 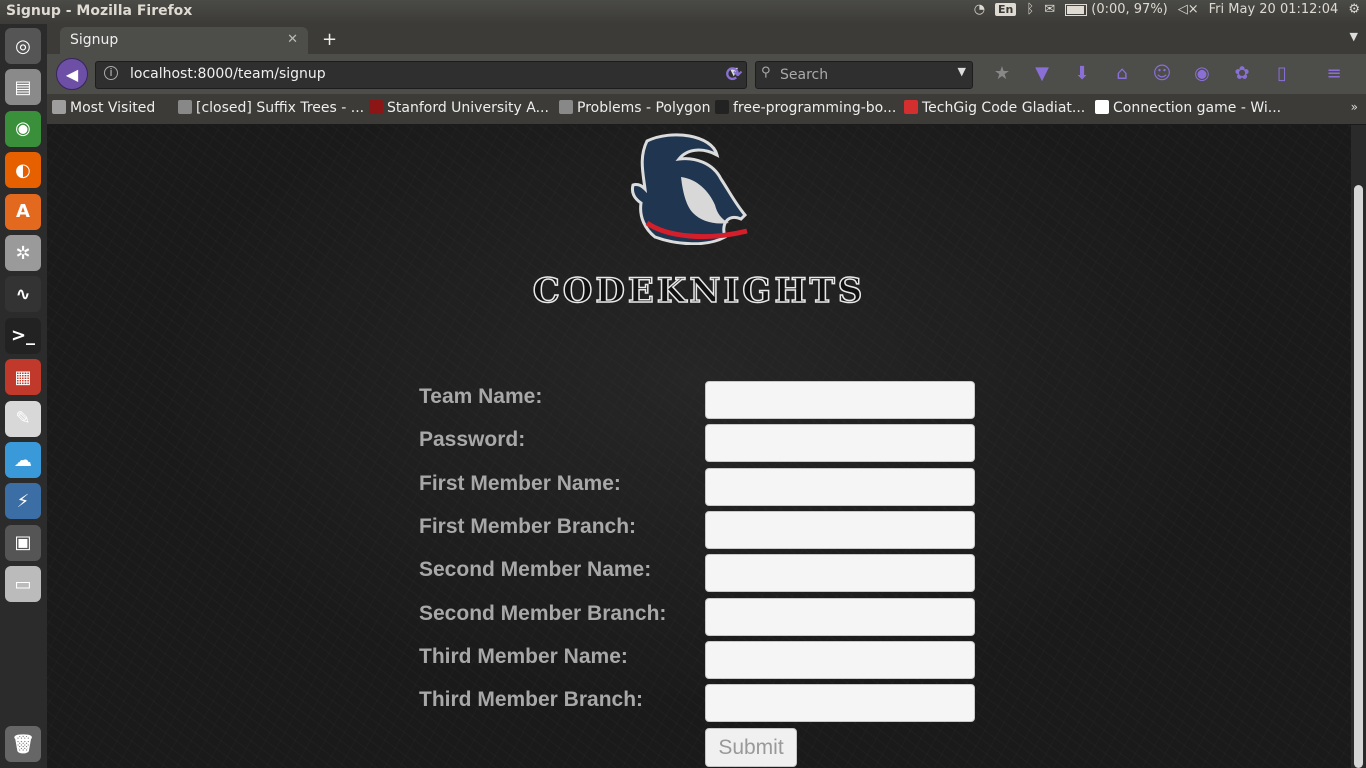 What do you see at coordinates (1162, 74) in the screenshot?
I see `chat-icon: ☺` at bounding box center [1162, 74].